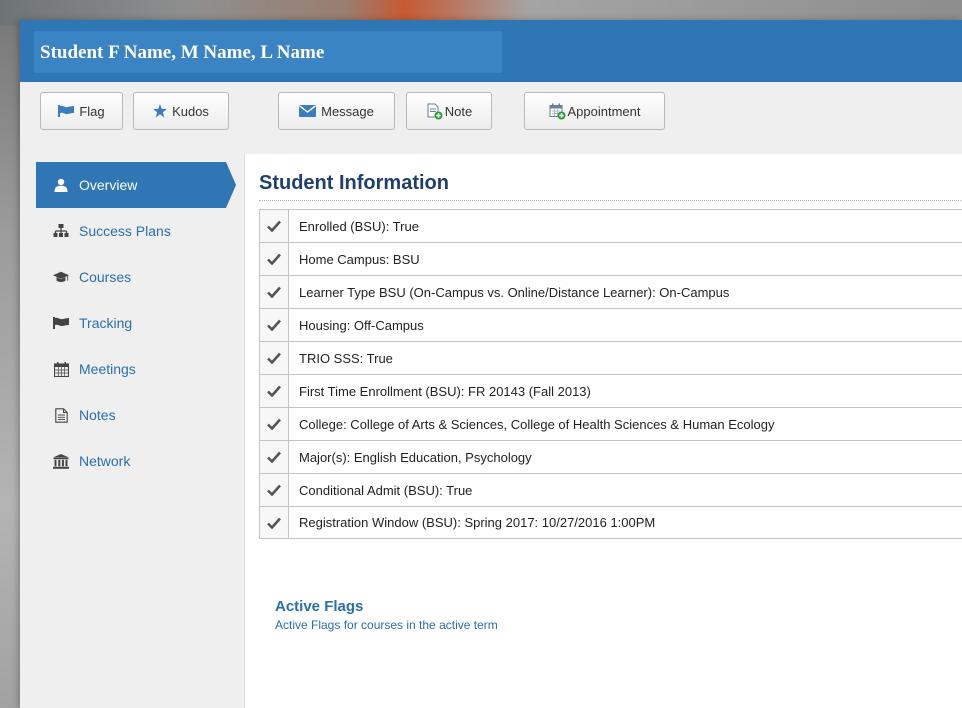 Image resolution: width=962 pixels, height=708 pixels. I want to click on sidebar-item-tracking: Tracking, so click(136, 323).